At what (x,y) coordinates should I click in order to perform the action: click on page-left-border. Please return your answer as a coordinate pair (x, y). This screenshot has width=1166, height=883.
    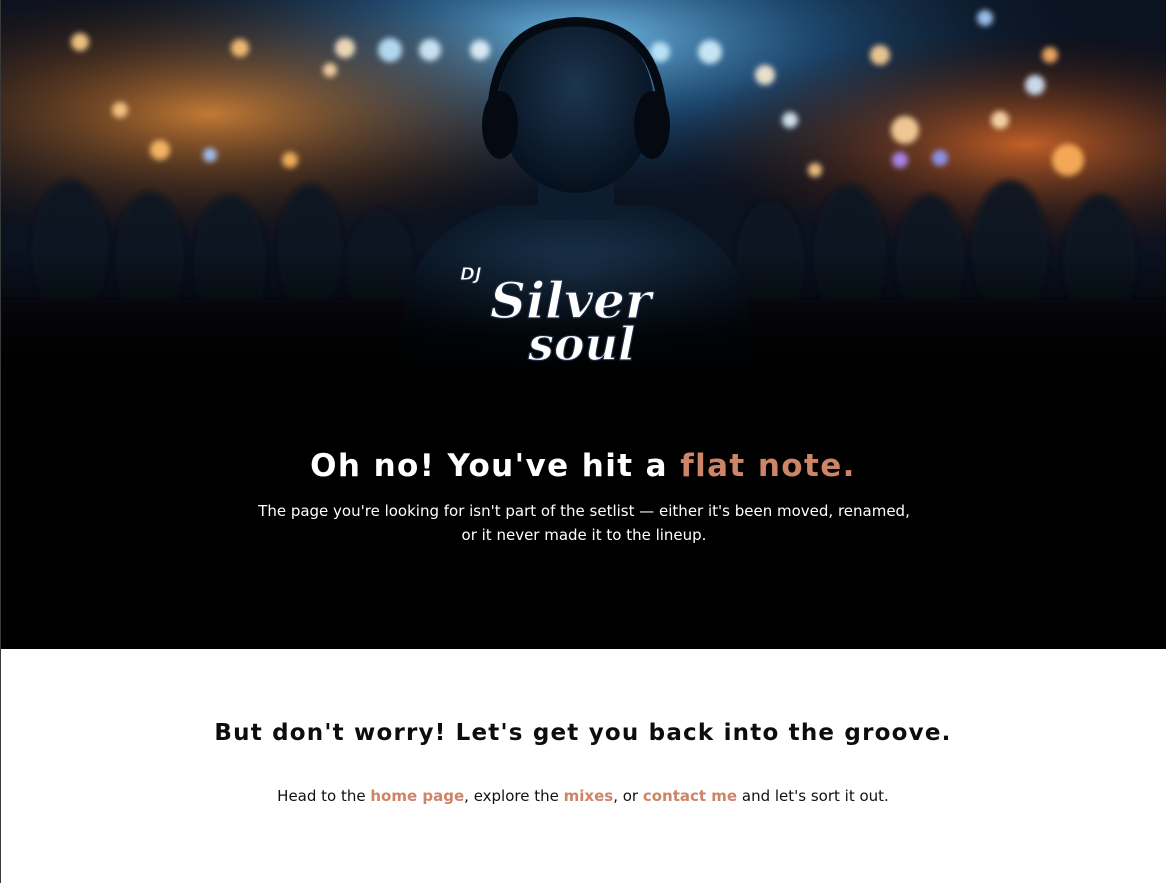
    Looking at the image, I should click on (0, 441).